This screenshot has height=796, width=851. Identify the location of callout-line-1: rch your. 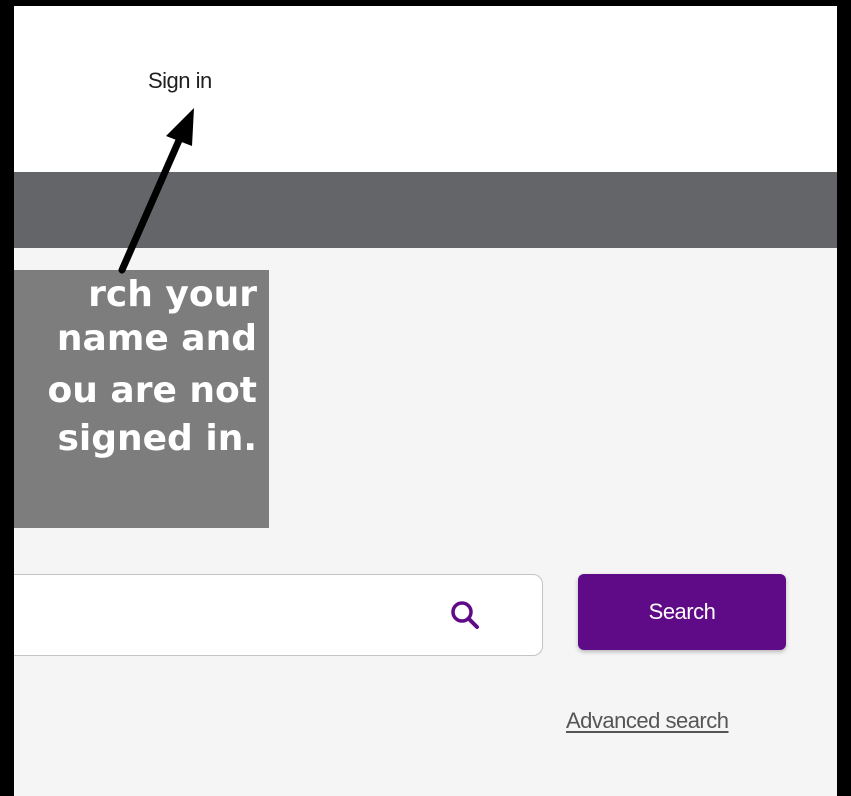
(172, 294).